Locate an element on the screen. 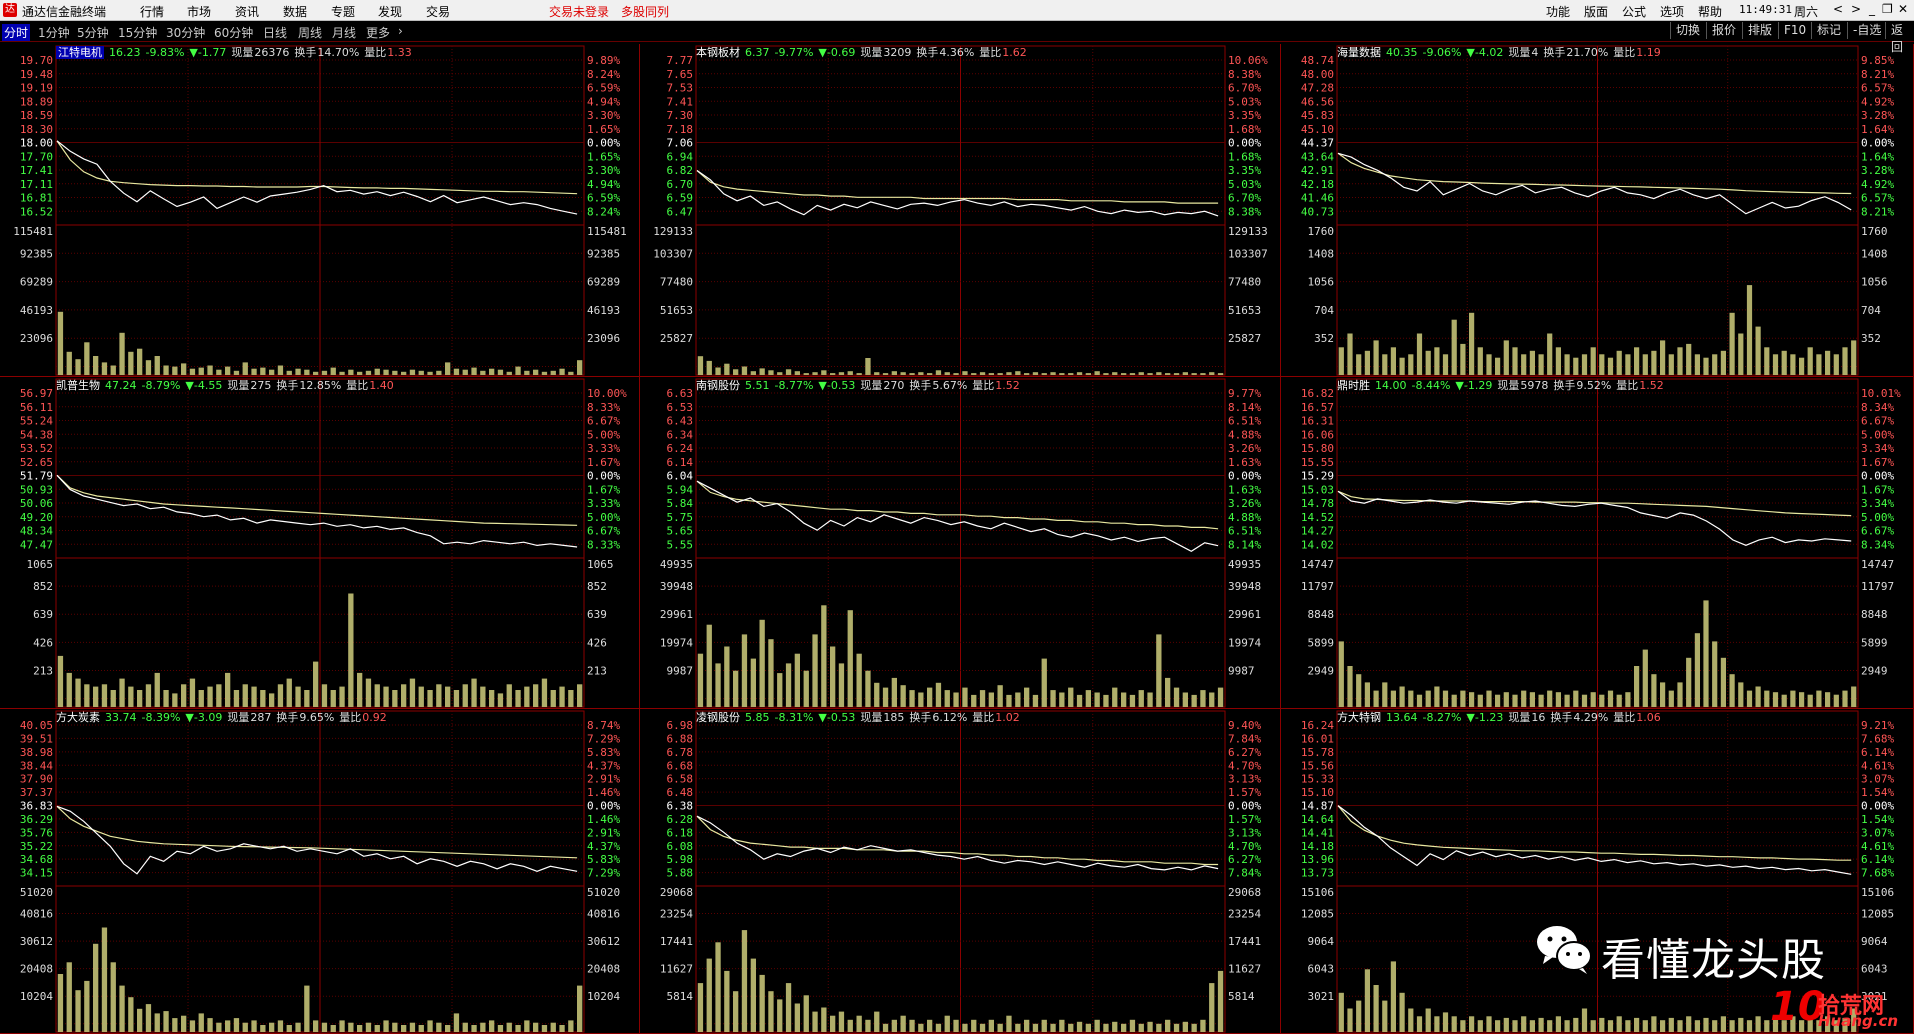  stock-name: 江特电机 is located at coordinates (80, 52).